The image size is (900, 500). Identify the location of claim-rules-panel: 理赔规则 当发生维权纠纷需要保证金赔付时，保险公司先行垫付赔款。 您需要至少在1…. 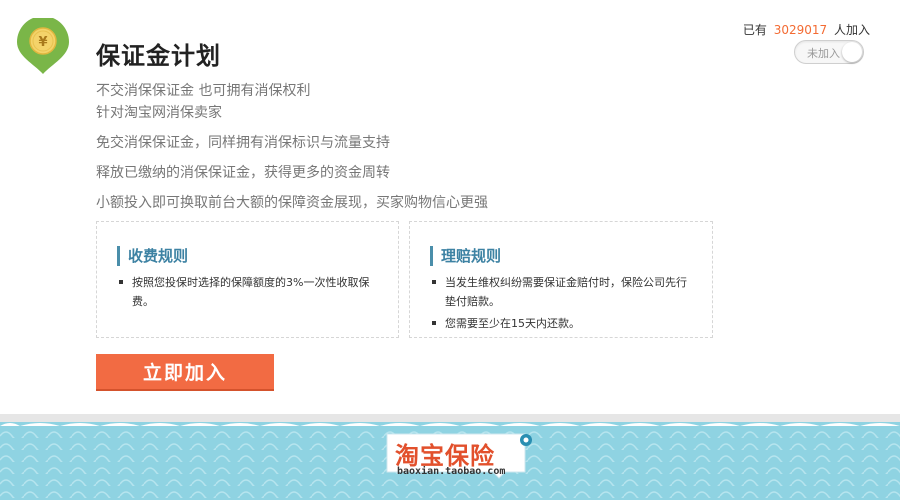
(561, 279).